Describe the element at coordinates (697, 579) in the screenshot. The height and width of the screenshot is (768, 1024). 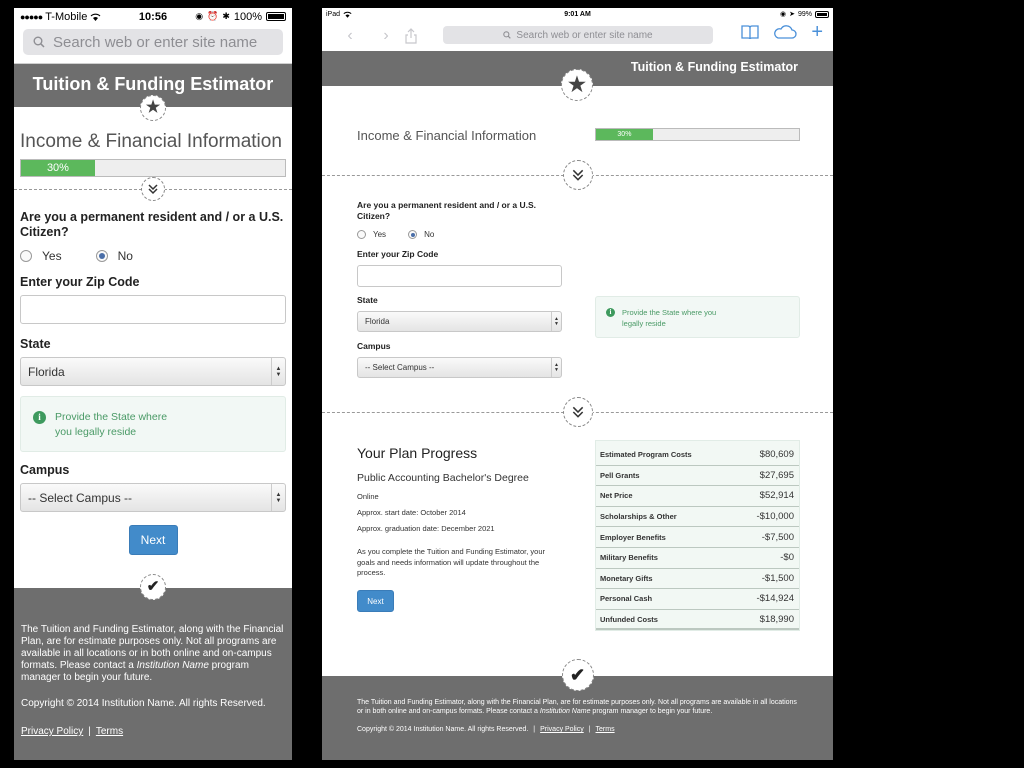
I see `table-row: Monetary Gifts -$1,500` at that location.